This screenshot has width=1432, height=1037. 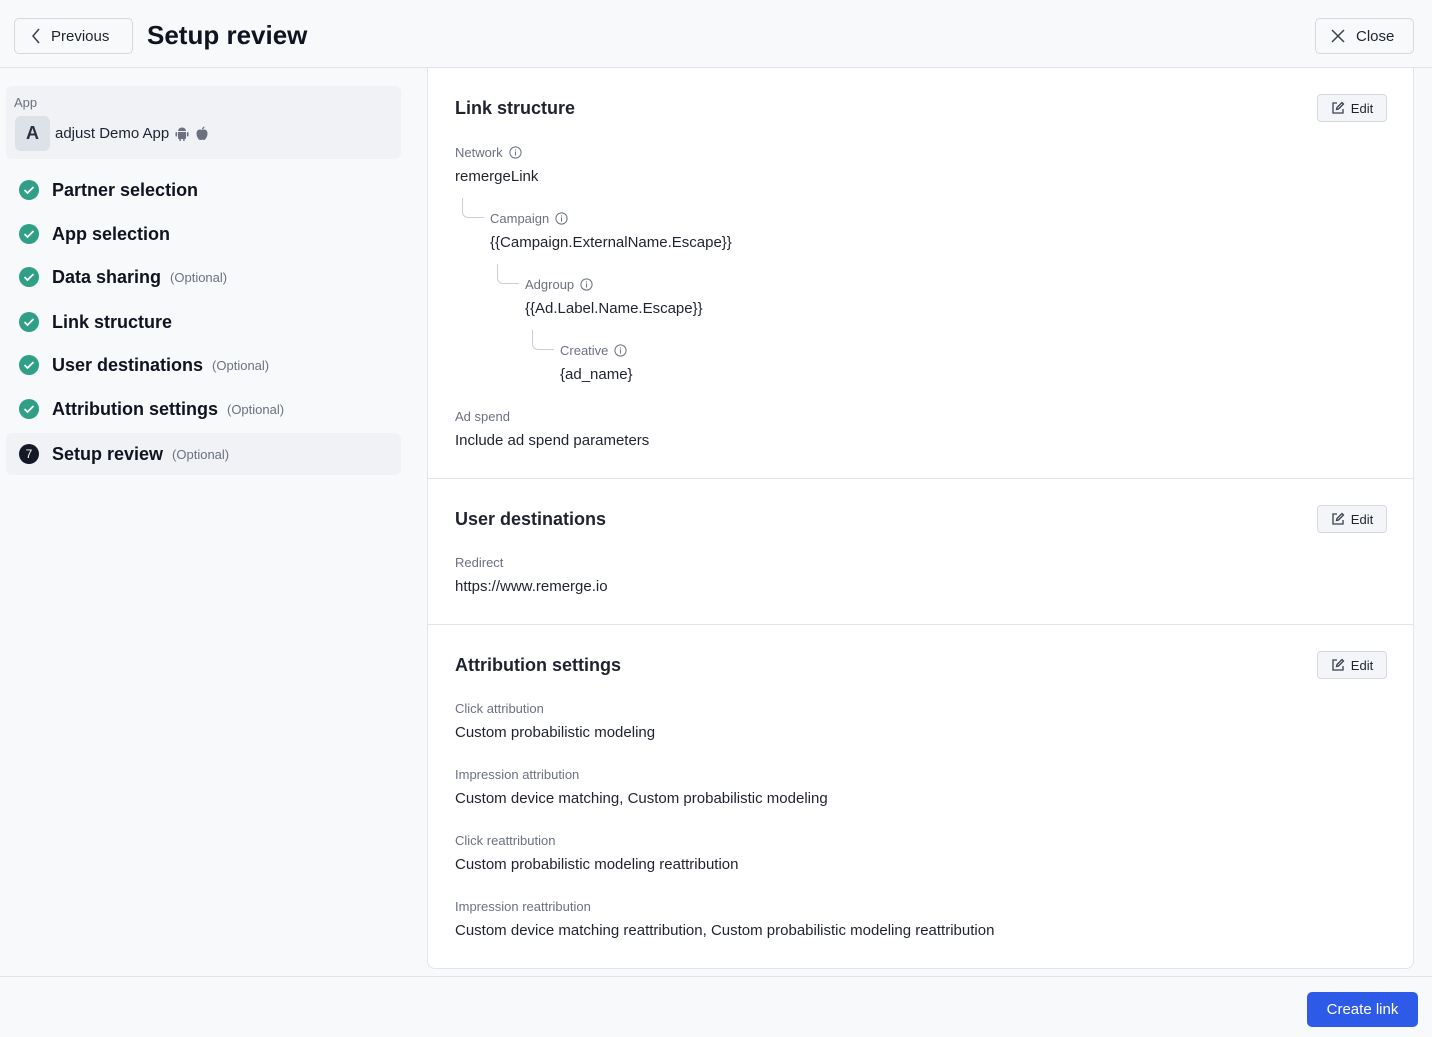 I want to click on header: Previous Setup review Close, so click(x=716, y=34).